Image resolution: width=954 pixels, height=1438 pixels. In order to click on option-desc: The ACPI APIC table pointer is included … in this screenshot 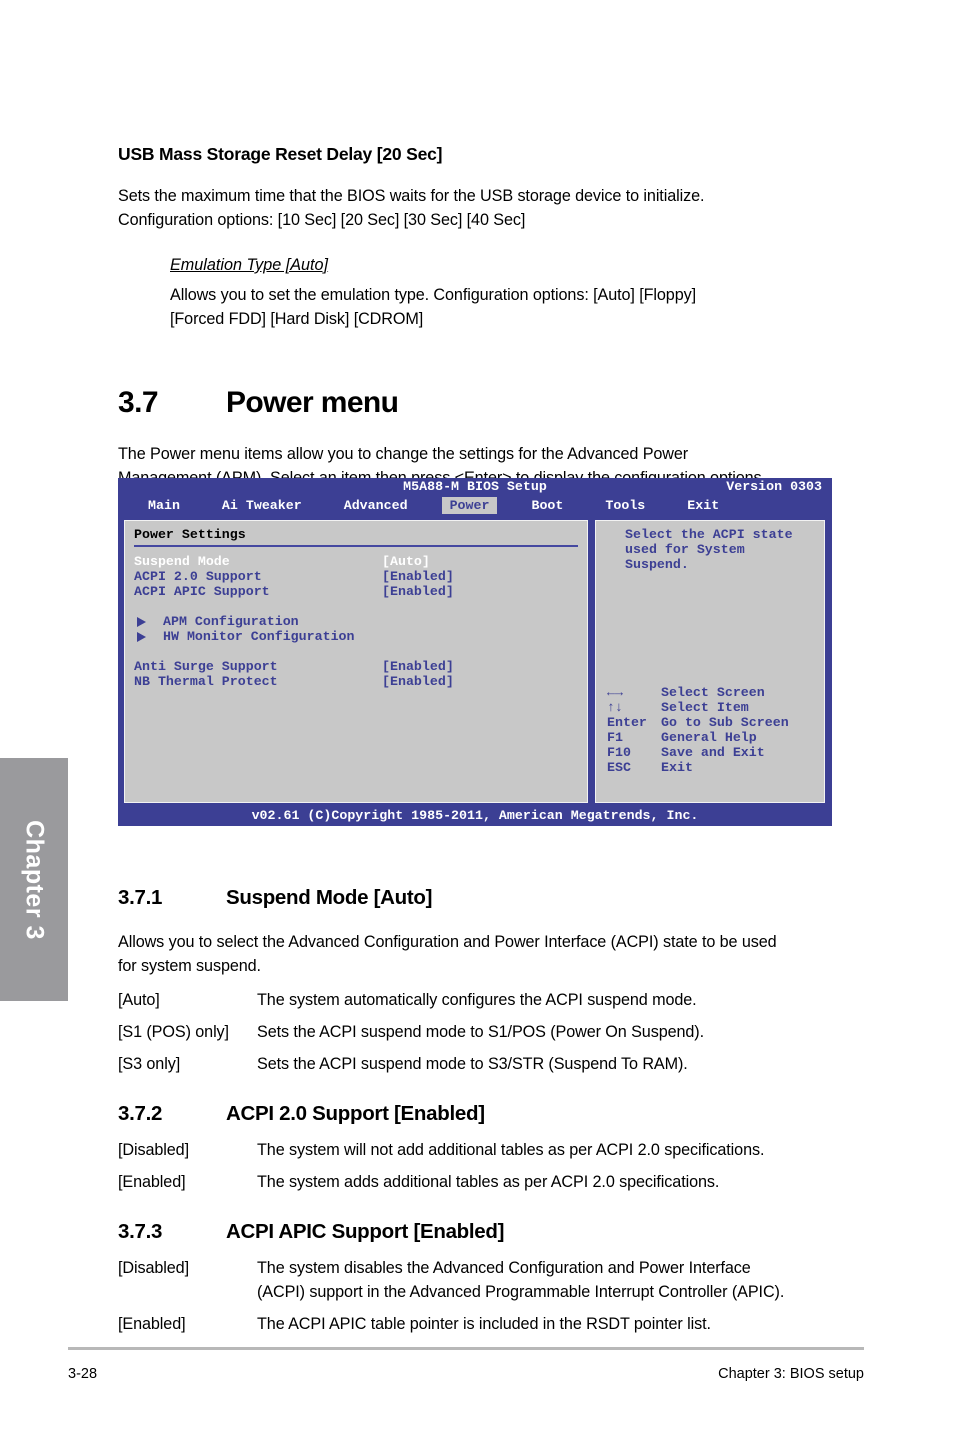, I will do `click(484, 1324)`.